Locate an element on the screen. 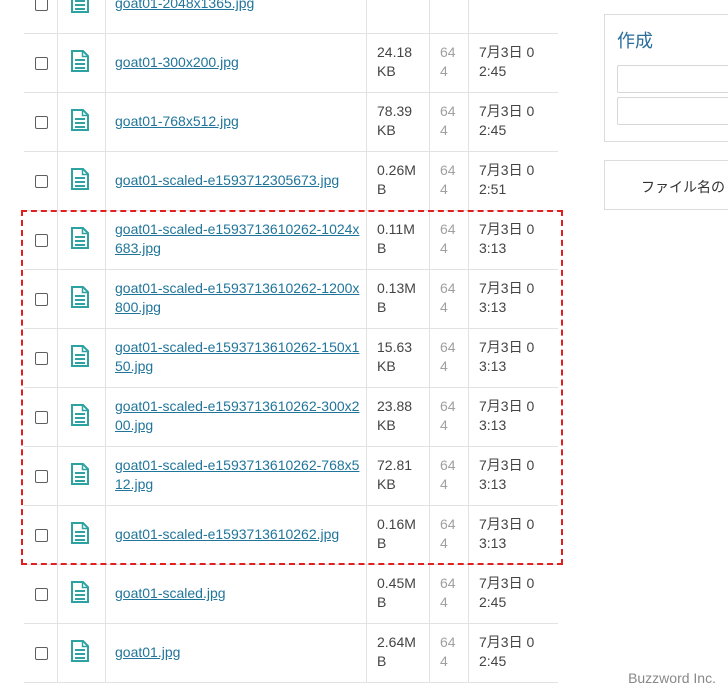  size-cell: 24.18 KB is located at coordinates (398, 63).